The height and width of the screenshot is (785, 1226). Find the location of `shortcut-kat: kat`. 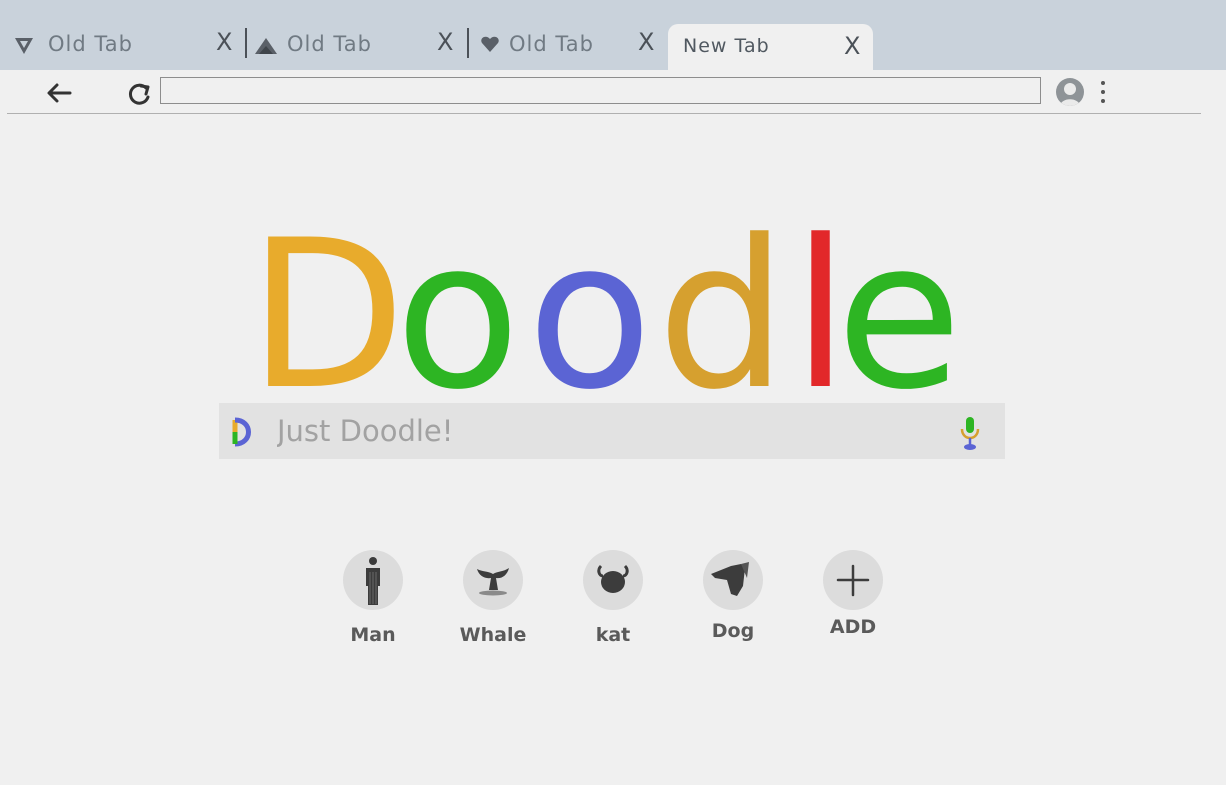

shortcut-kat: kat is located at coordinates (613, 605).